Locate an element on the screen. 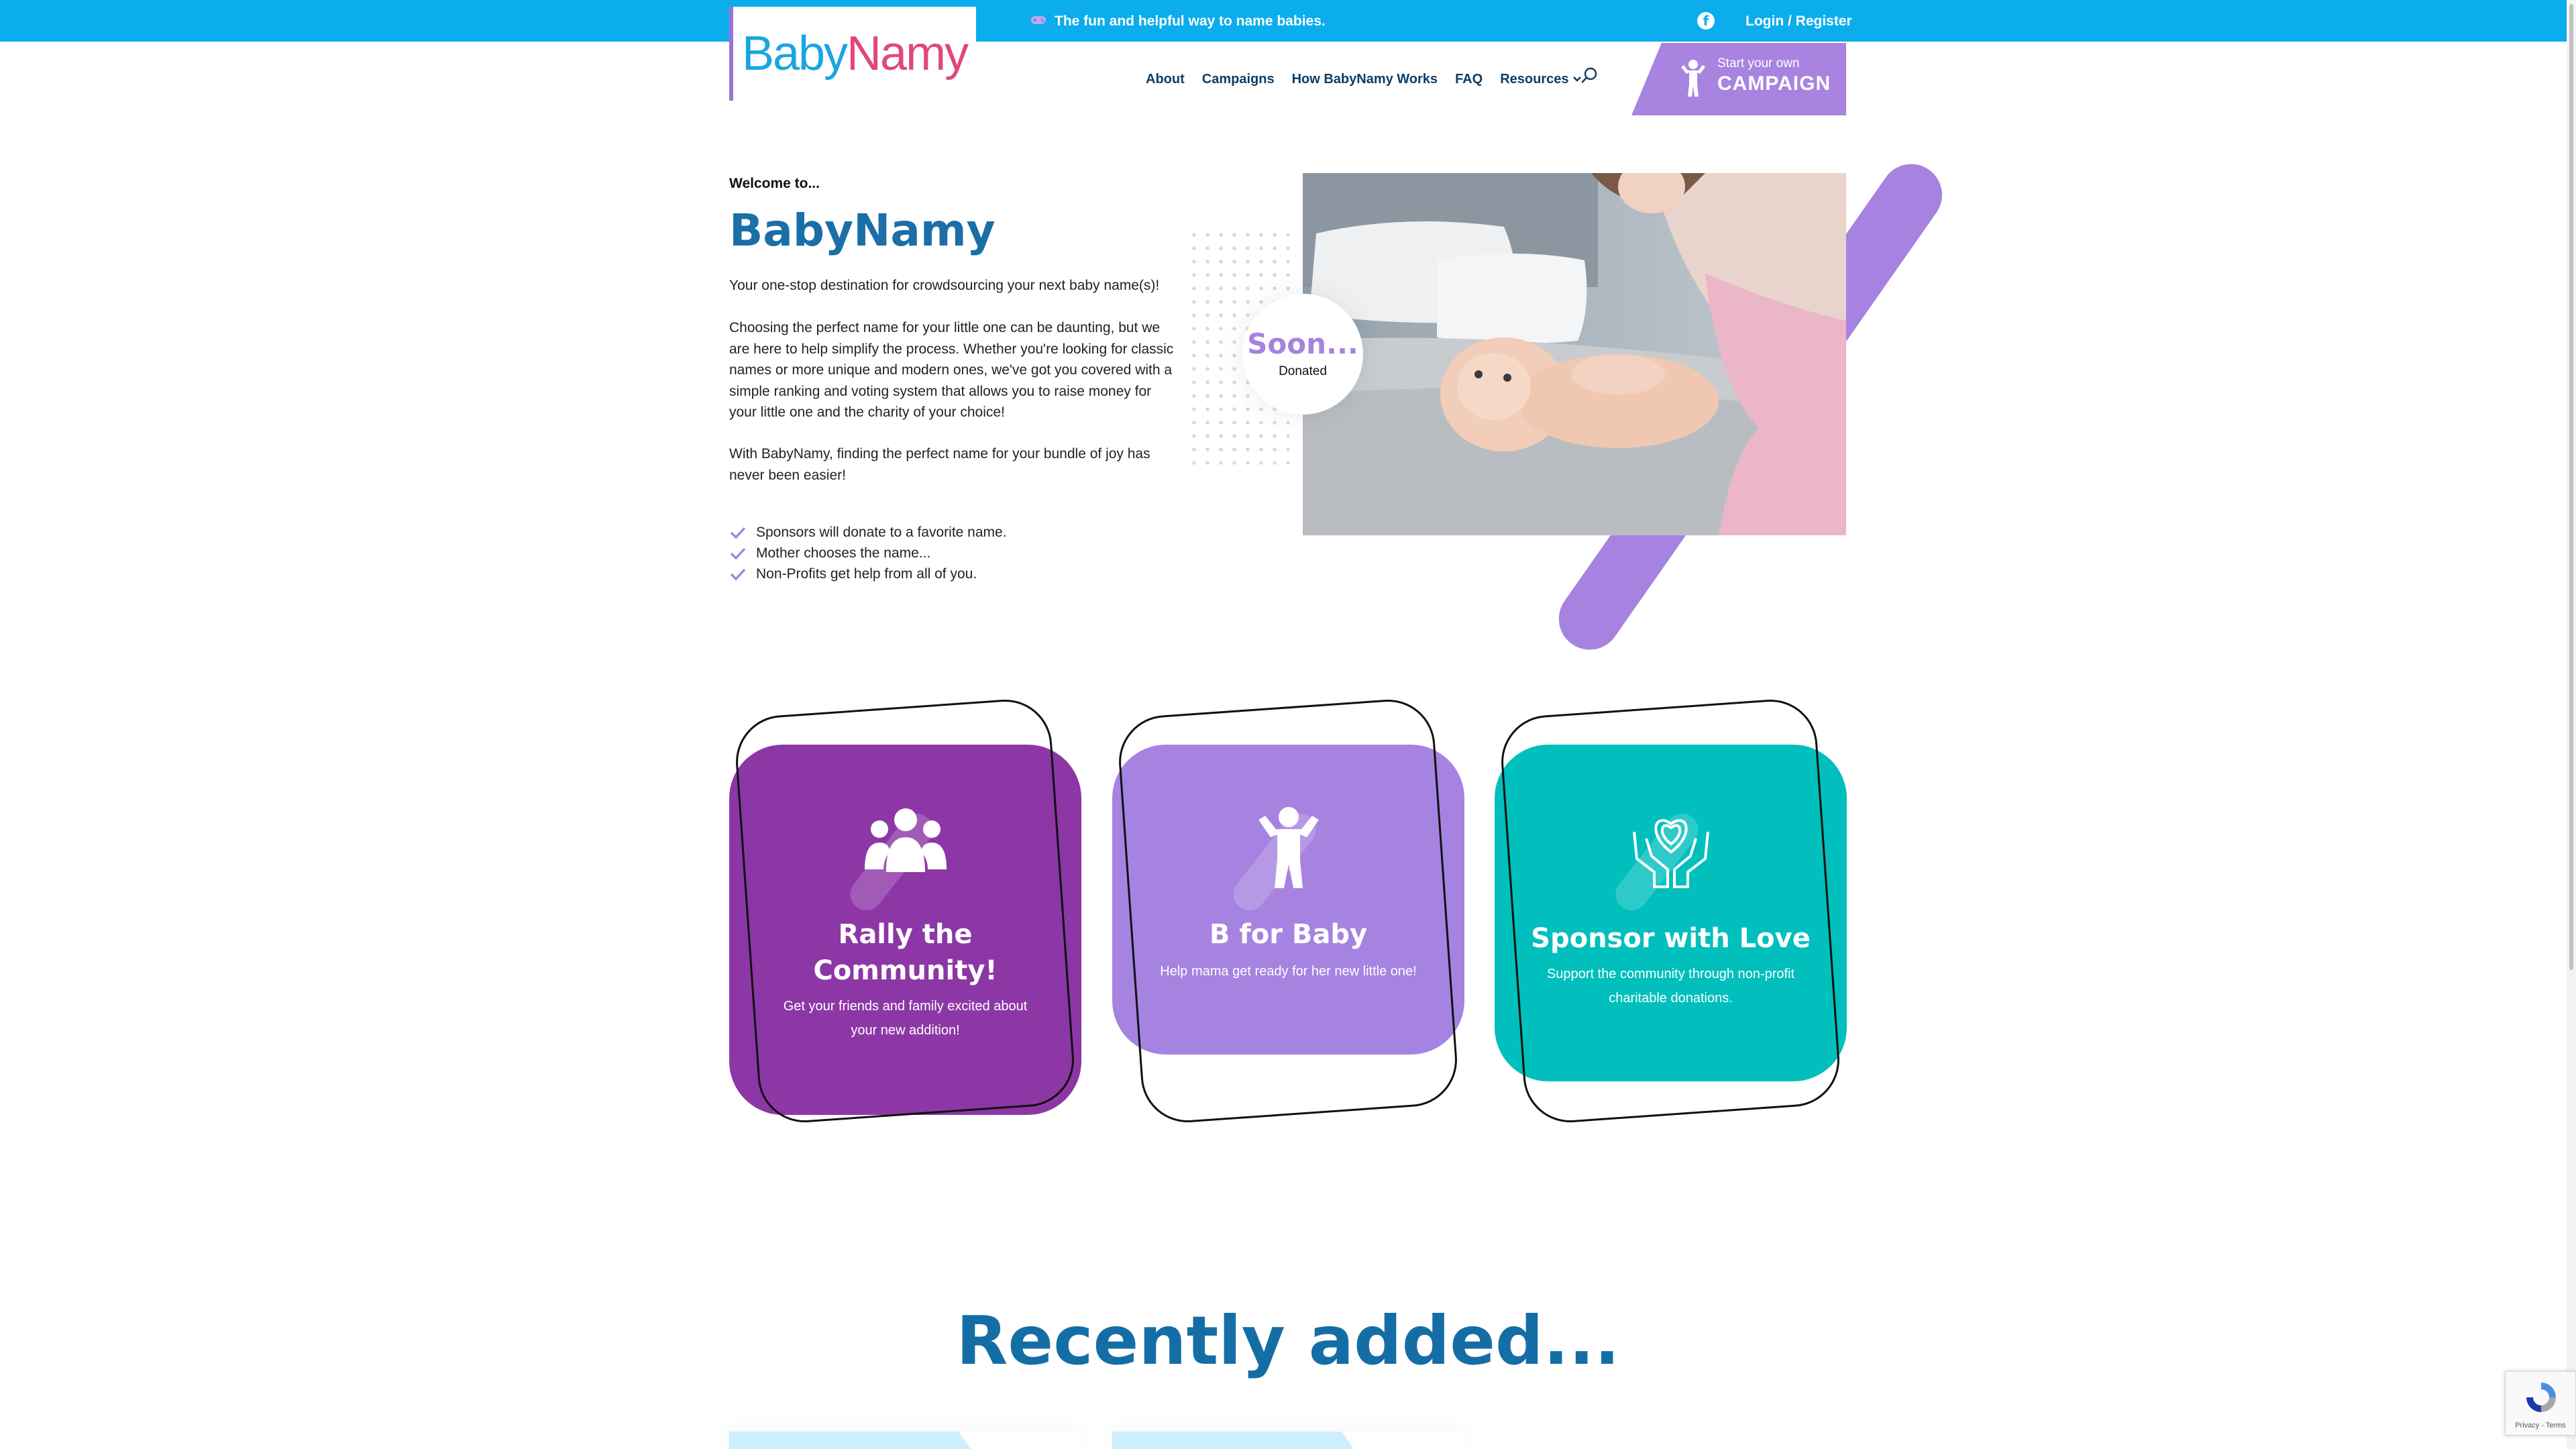  checklist-text: Sponsors will donate to a favorite name. is located at coordinates (881, 532).